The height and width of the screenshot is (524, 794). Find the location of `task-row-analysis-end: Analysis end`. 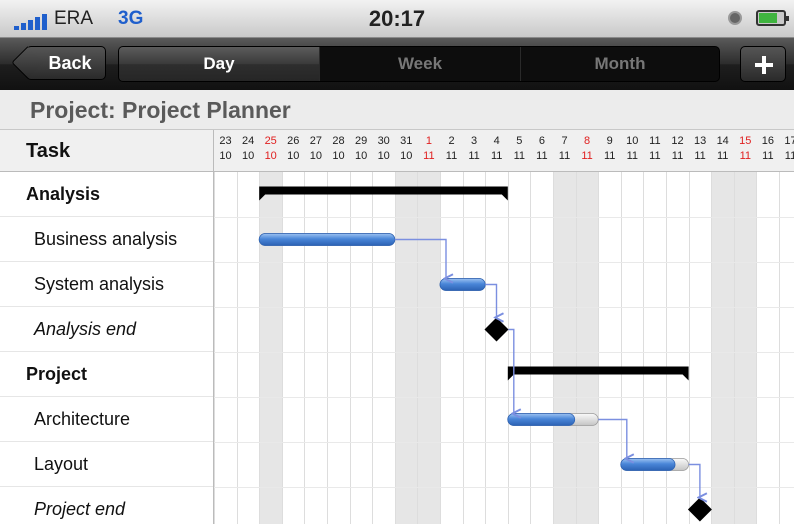

task-row-analysis-end: Analysis end is located at coordinates (106, 329).